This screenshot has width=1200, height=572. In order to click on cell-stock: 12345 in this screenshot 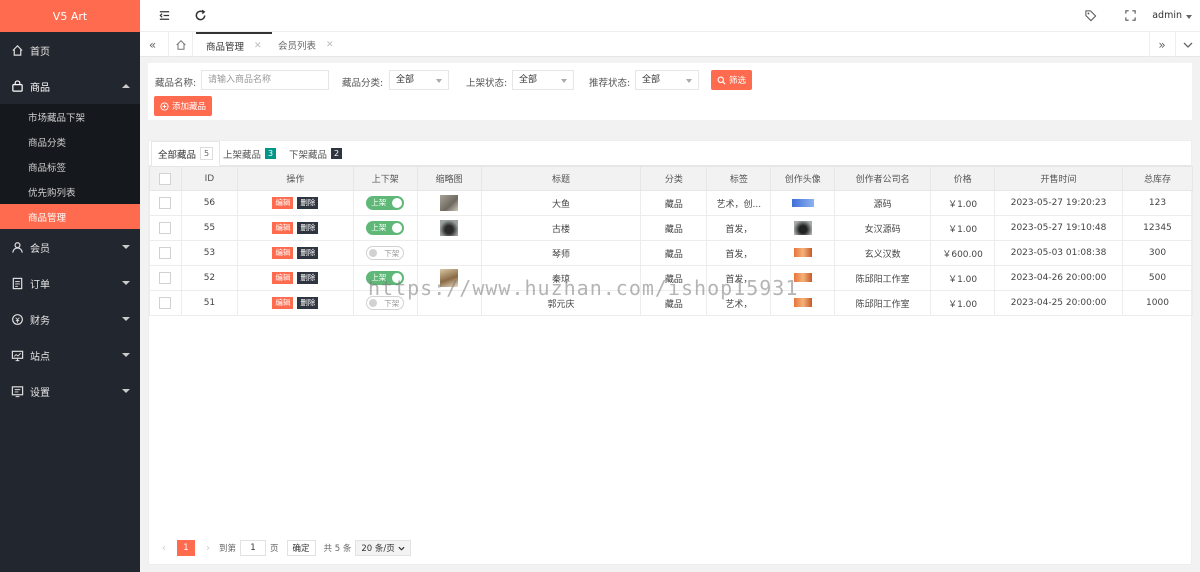, I will do `click(1157, 228)`.